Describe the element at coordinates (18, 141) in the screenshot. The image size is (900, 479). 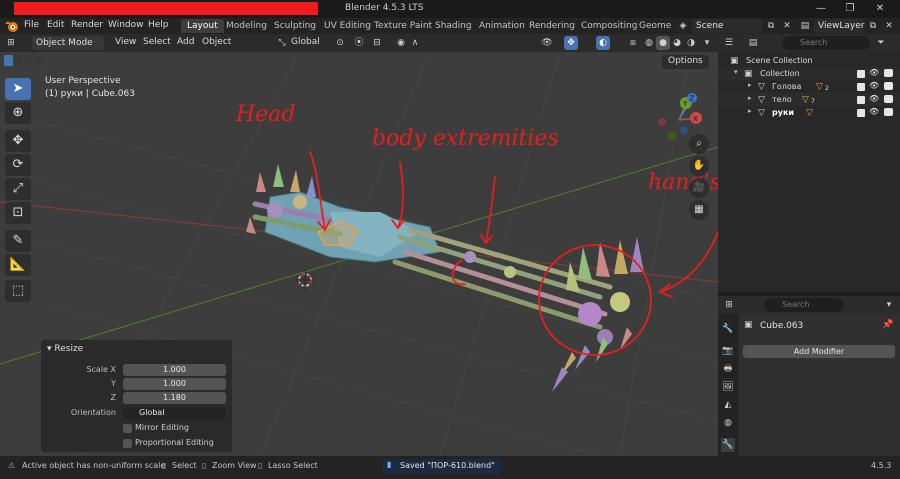
I see `move-tool-icon: ✥` at that location.